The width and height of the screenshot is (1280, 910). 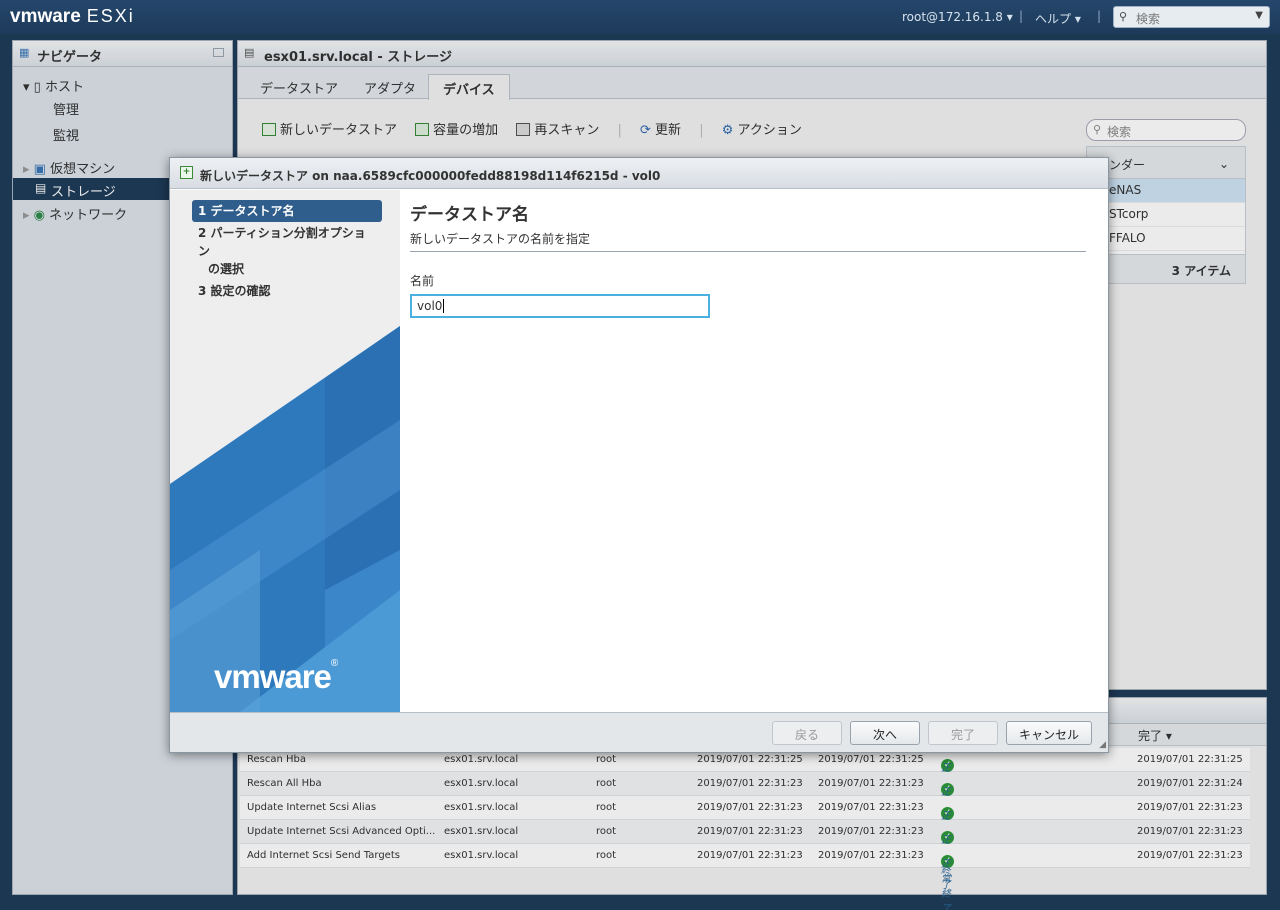 I want to click on step-datastore-name: 1 データストア名, so click(x=287, y=211).